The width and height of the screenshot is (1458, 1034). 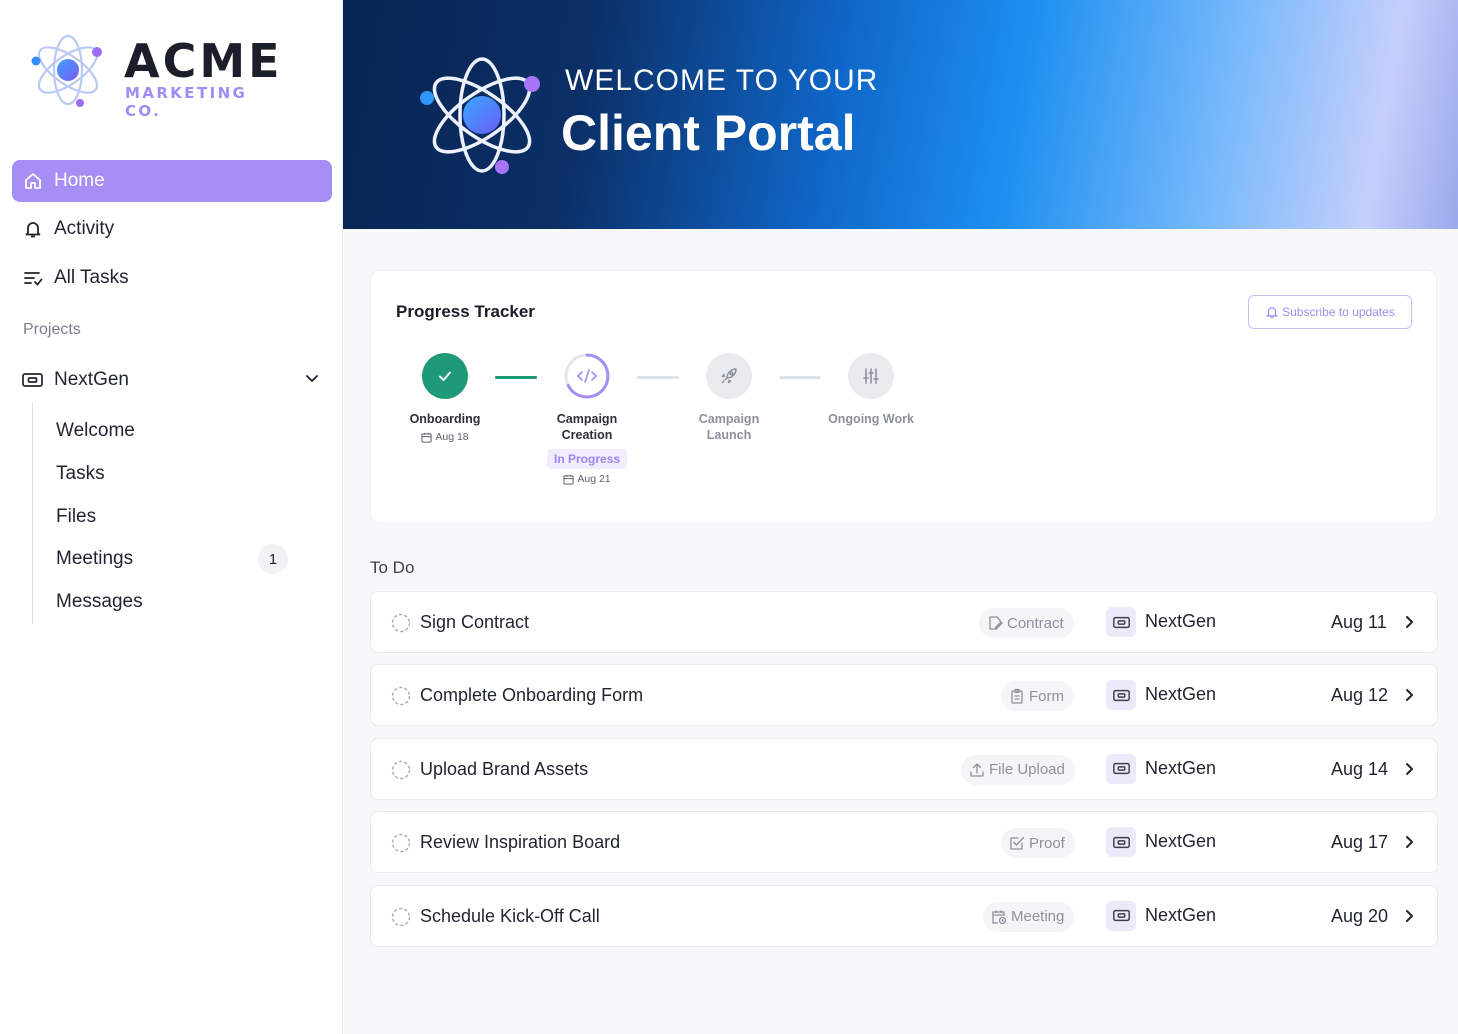 What do you see at coordinates (871, 419) in the screenshot?
I see `step-label: Ongoing Work` at bounding box center [871, 419].